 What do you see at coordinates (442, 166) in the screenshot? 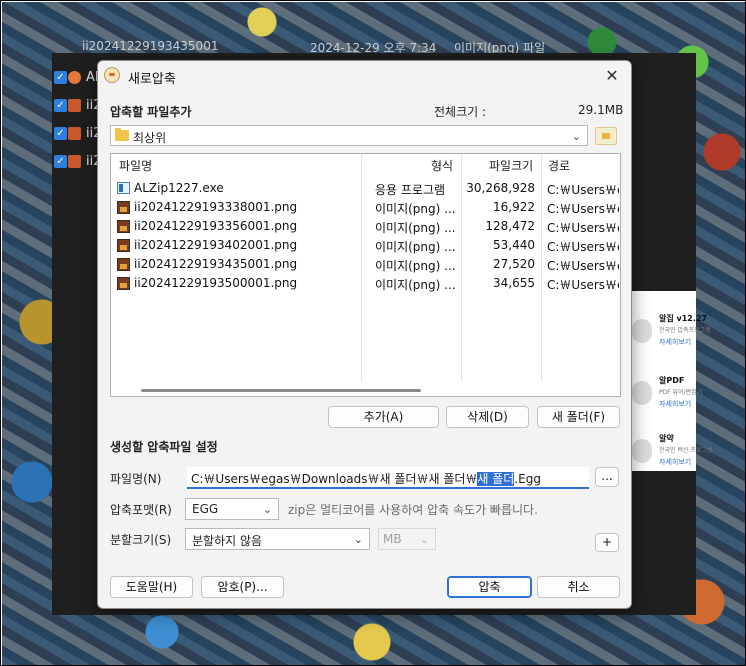
I see `column-header-type: 형식` at bounding box center [442, 166].